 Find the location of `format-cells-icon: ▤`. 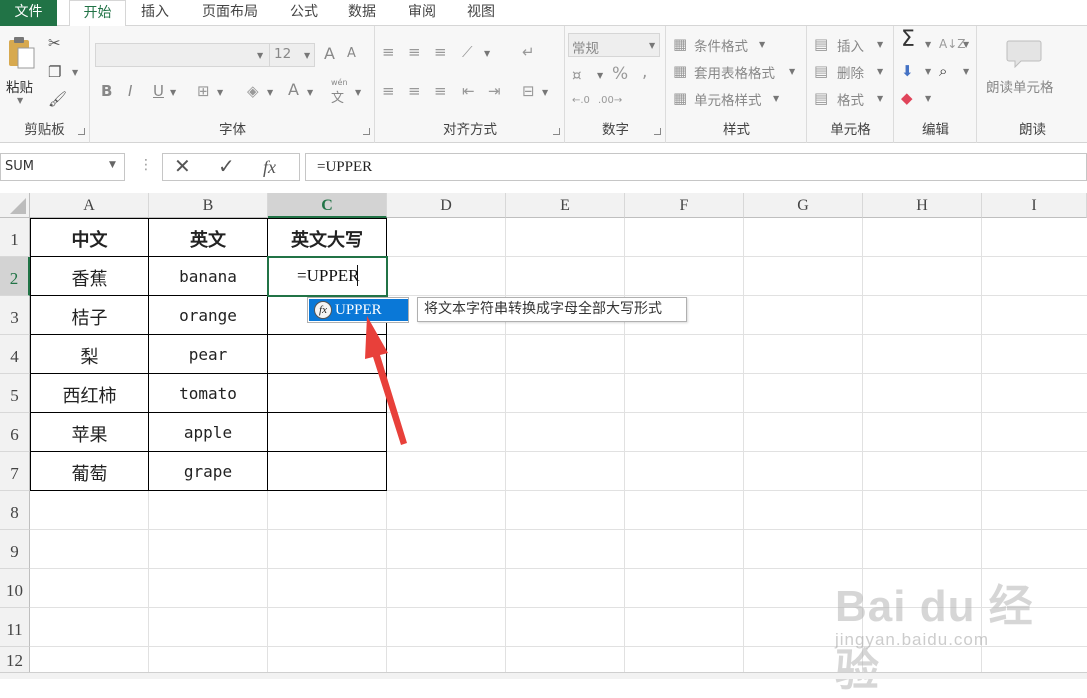

format-cells-icon: ▤ is located at coordinates (821, 98).